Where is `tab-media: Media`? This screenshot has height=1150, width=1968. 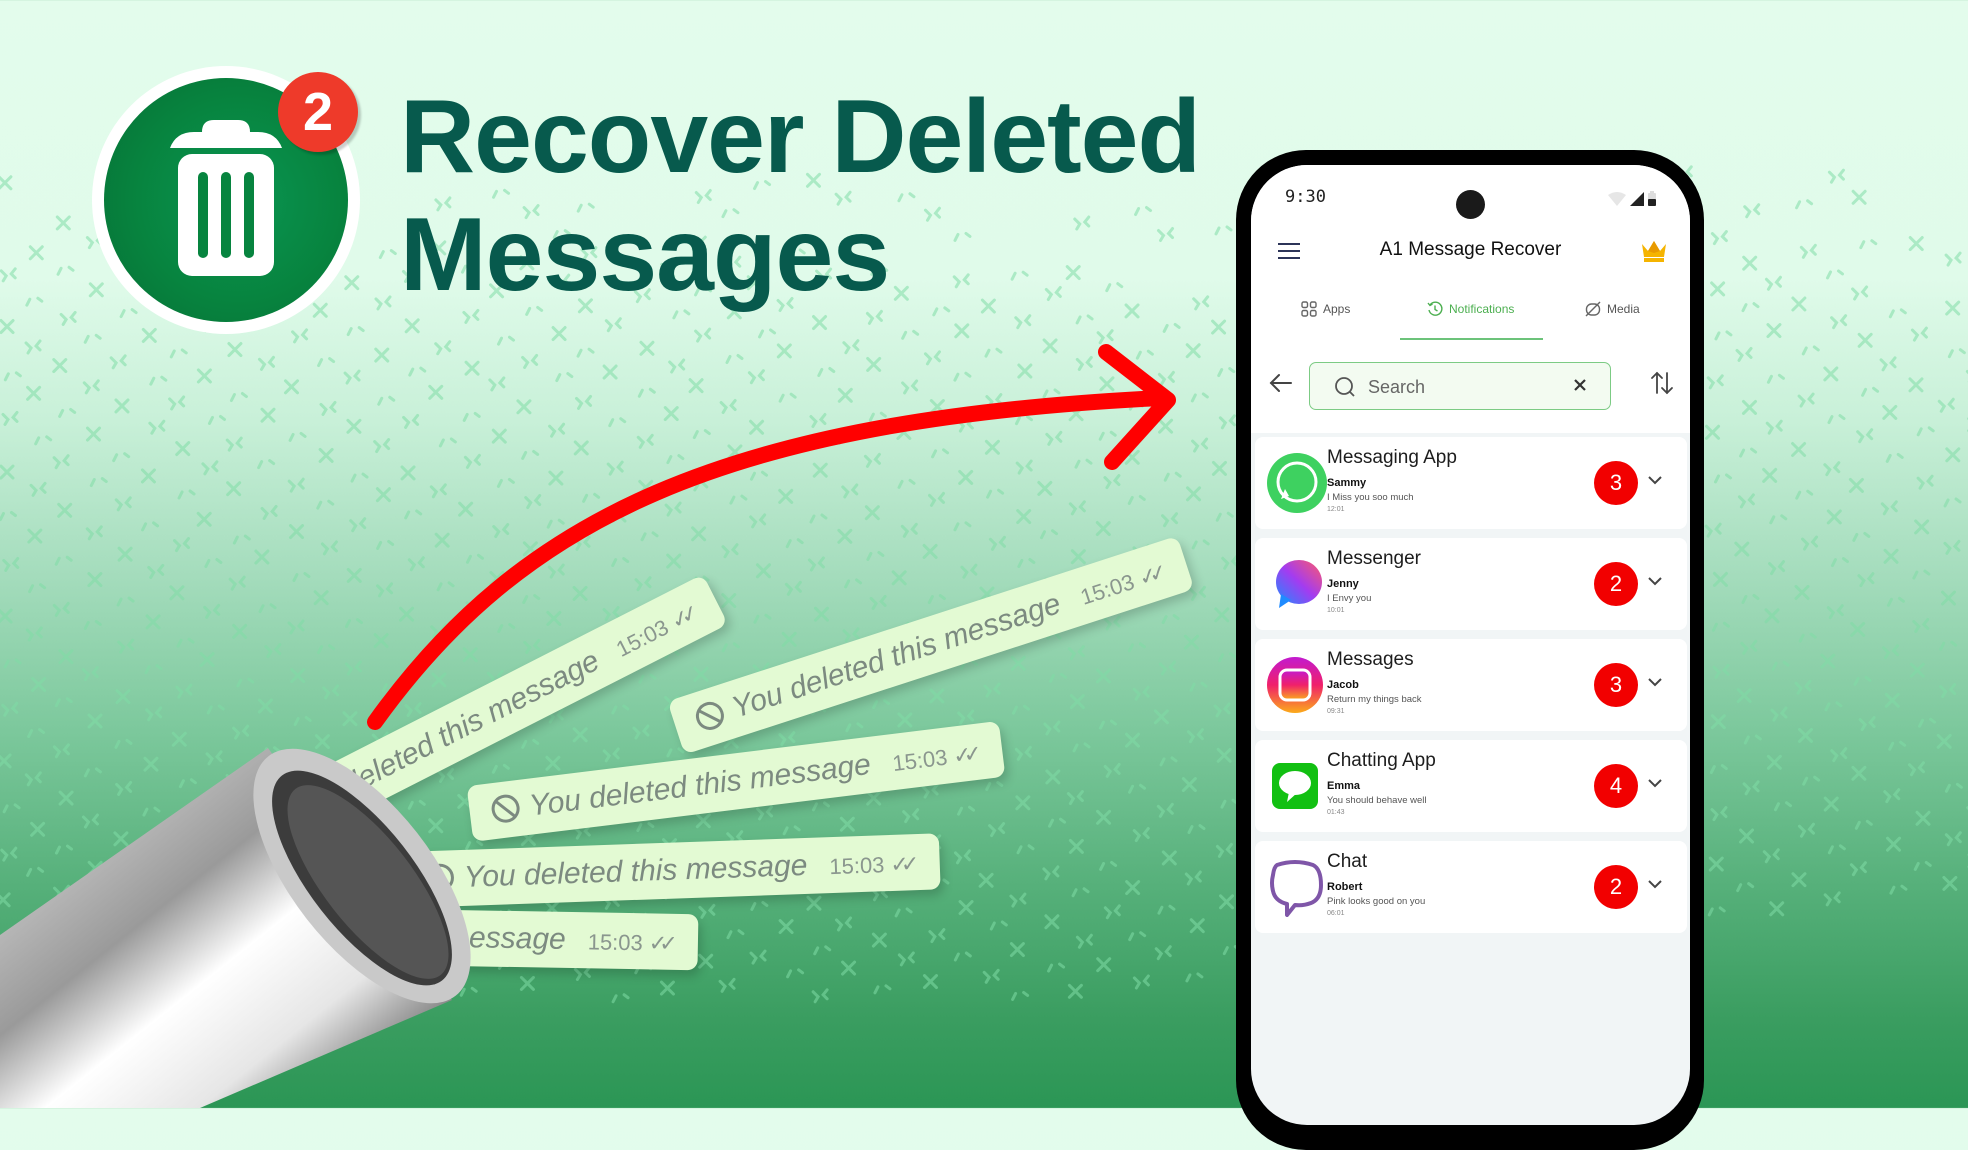 tab-media: Media is located at coordinates (1612, 309).